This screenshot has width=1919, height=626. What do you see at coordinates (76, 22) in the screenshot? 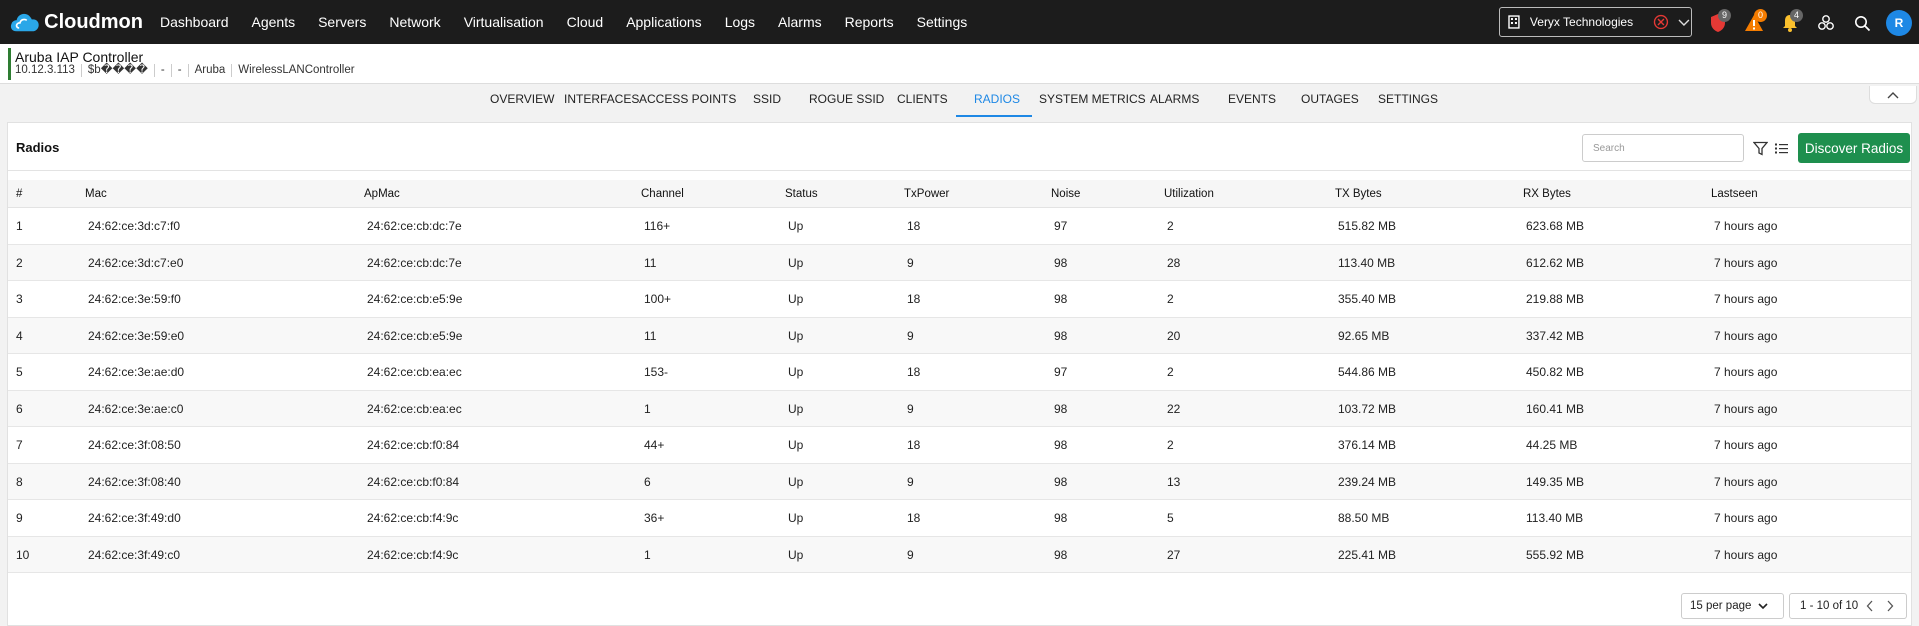
I see `app-logo: Cloudmon` at bounding box center [76, 22].